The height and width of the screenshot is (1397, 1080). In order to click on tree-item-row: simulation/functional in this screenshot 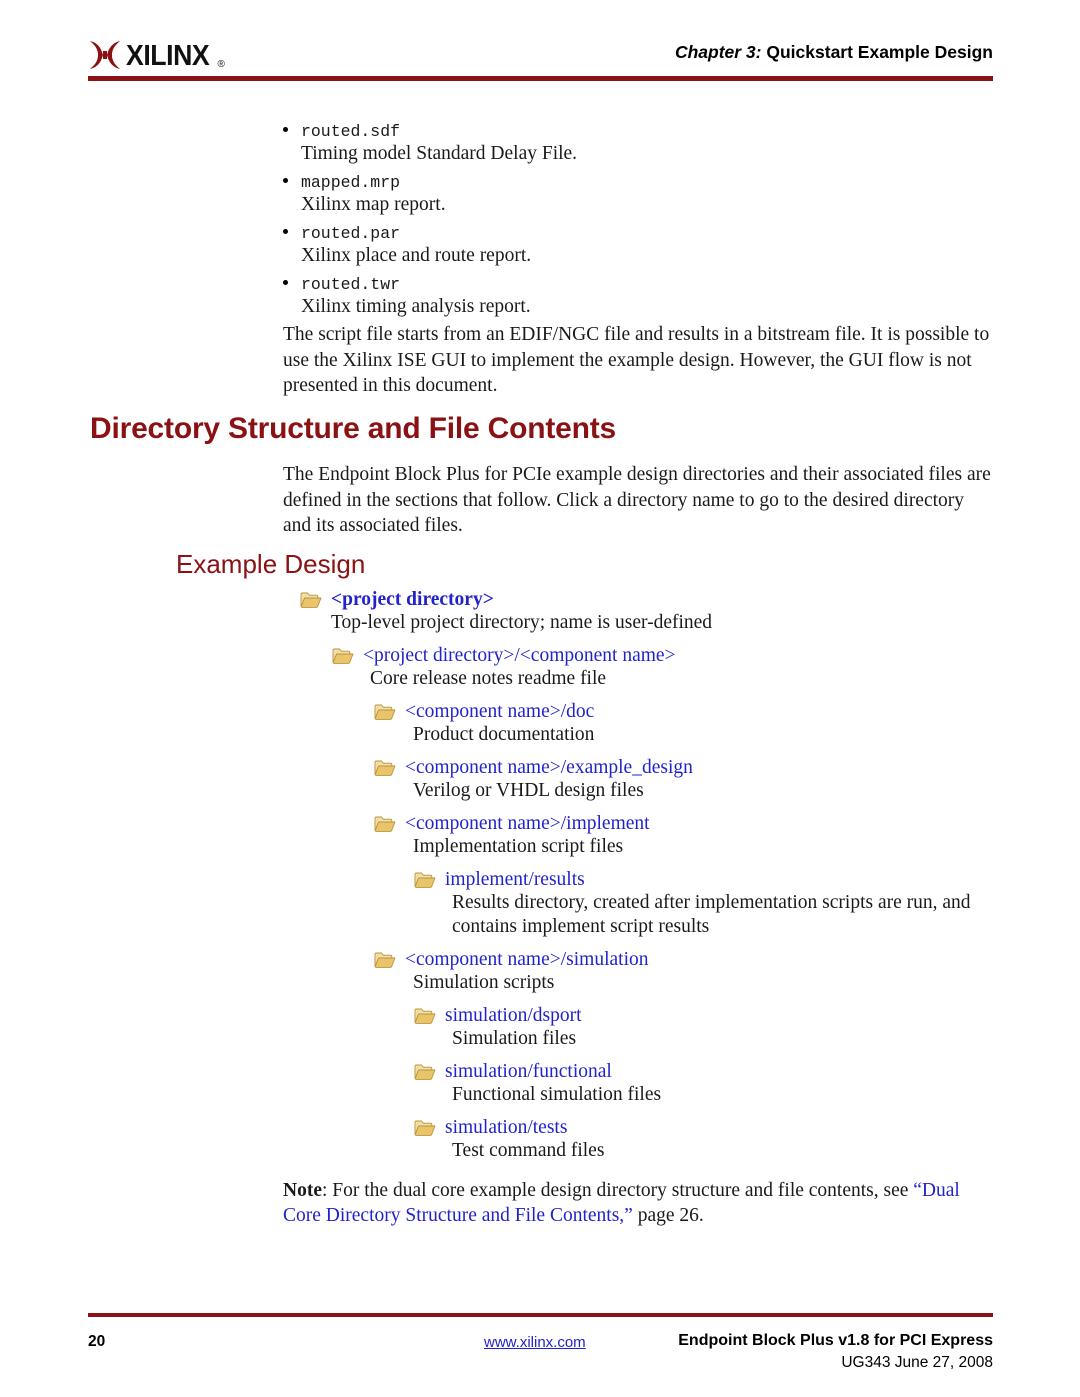, I will do `click(747, 1071)`.